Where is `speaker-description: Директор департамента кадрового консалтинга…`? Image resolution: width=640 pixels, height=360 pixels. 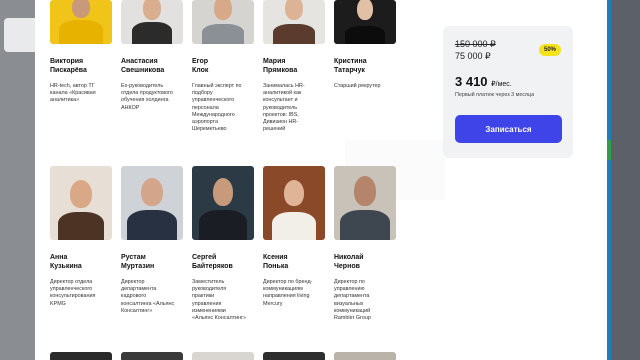 speaker-description: Директор департамента кадрового консалтинга… is located at coordinates (148, 296).